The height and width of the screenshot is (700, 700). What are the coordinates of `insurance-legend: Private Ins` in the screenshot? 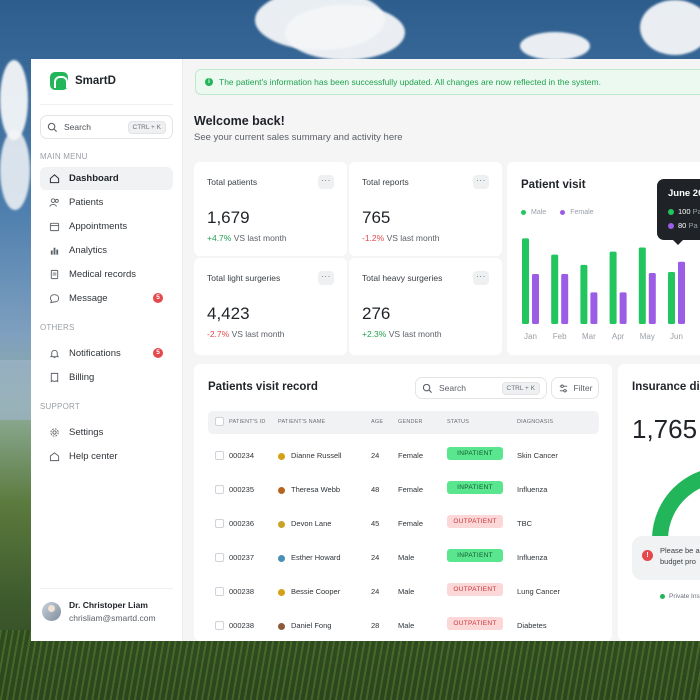 It's located at (680, 596).